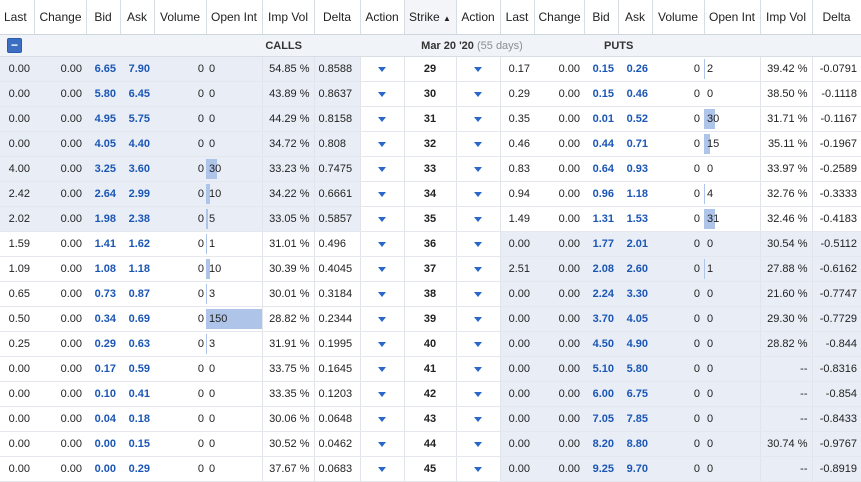 The width and height of the screenshot is (861, 482). What do you see at coordinates (103, 194) in the screenshot?
I see `call-bid: 2.64` at bounding box center [103, 194].